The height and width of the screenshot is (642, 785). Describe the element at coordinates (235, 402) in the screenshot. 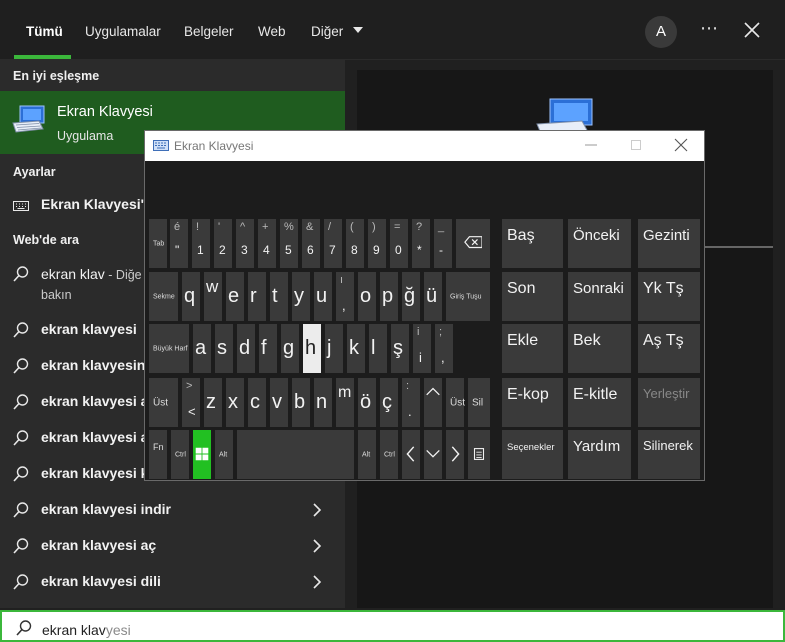

I see `osk-key-x: x` at that location.